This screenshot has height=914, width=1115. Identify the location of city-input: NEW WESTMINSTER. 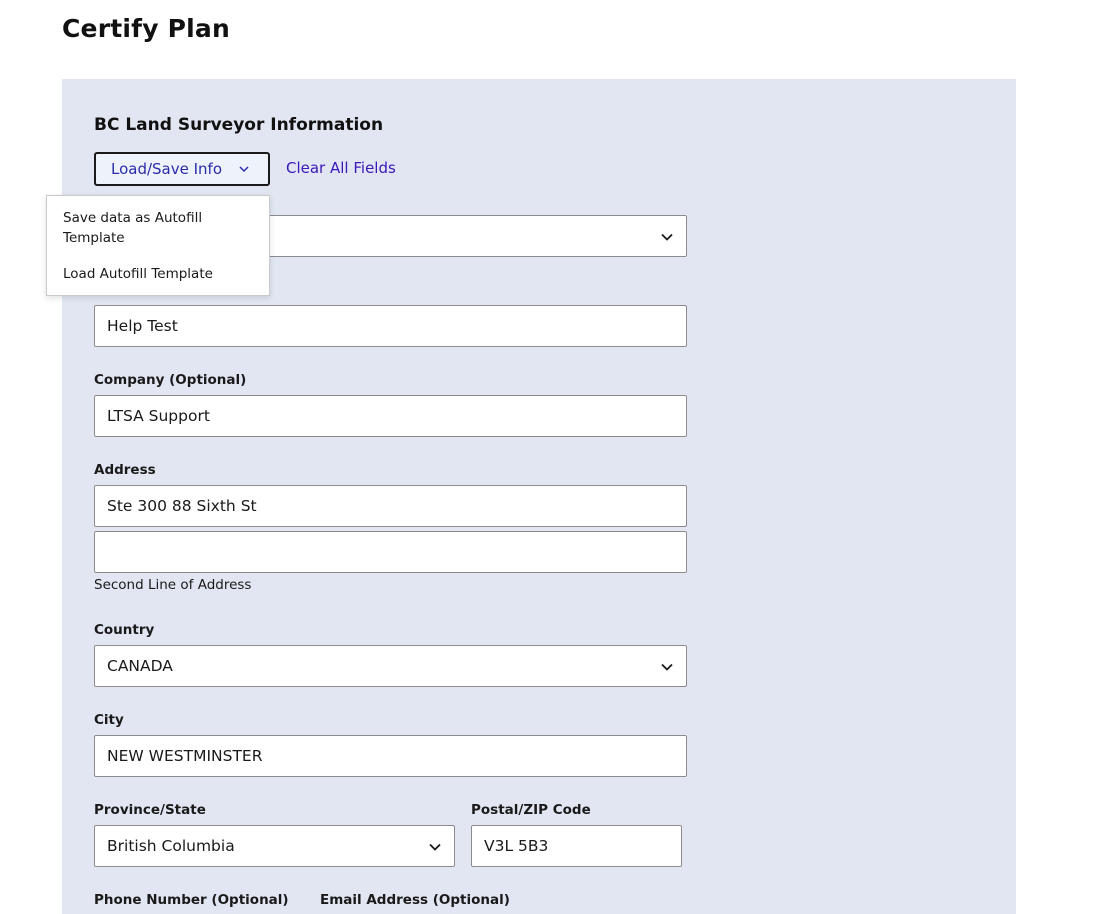
(390, 756).